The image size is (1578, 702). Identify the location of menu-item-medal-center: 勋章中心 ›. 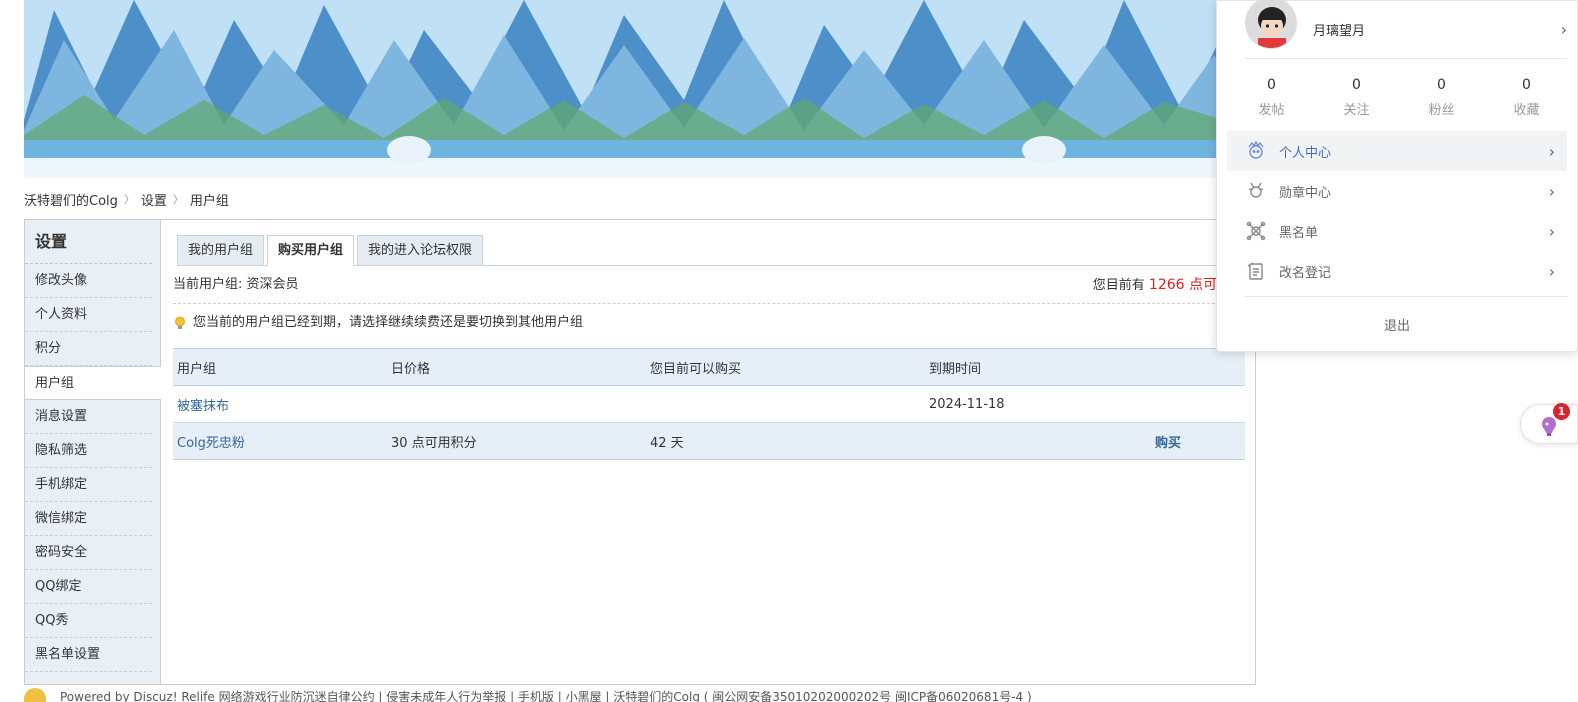
(1397, 191).